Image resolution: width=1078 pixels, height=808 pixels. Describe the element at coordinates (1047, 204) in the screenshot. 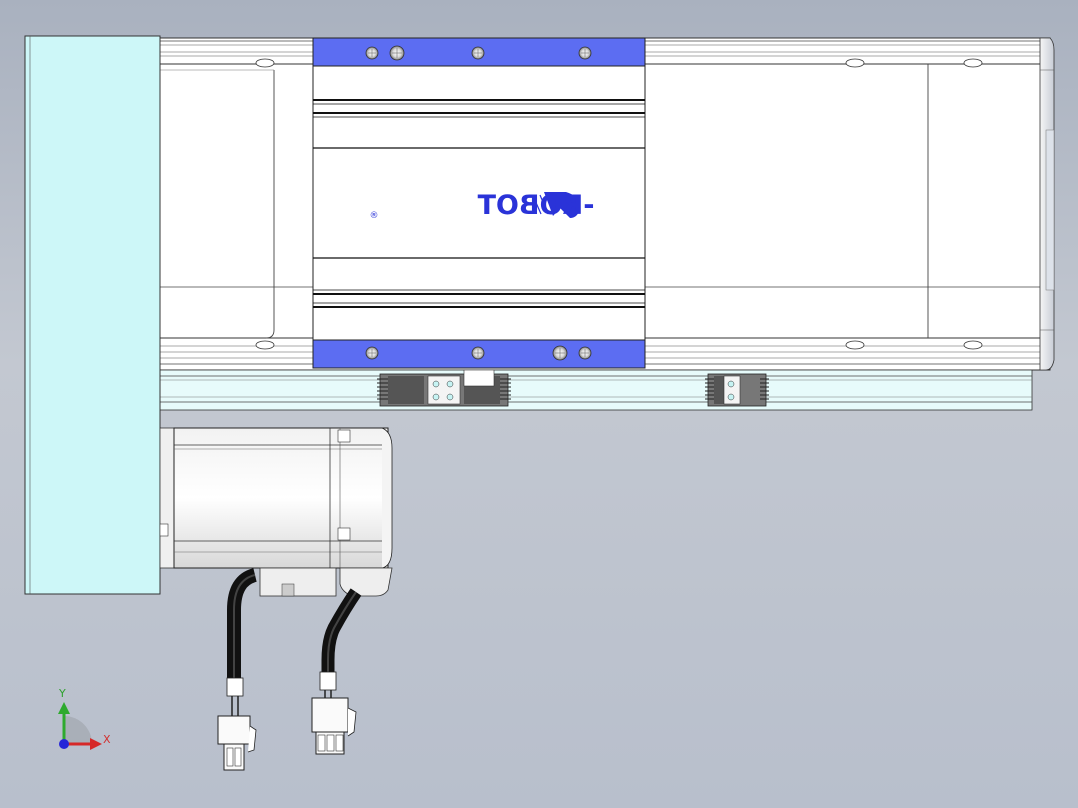

I see `right-end-cap` at that location.